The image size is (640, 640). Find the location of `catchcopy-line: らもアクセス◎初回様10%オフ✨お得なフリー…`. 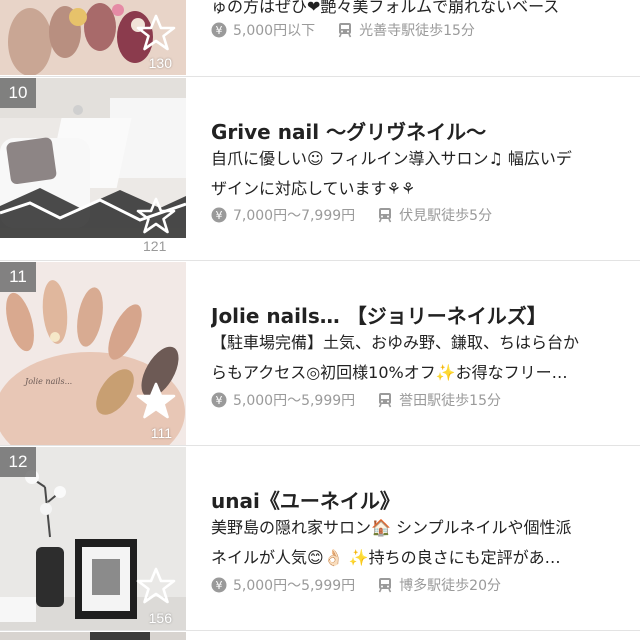

catchcopy-line: らもアクセス◎初回様10%オフ✨お得なフリー… is located at coordinates (389, 372).